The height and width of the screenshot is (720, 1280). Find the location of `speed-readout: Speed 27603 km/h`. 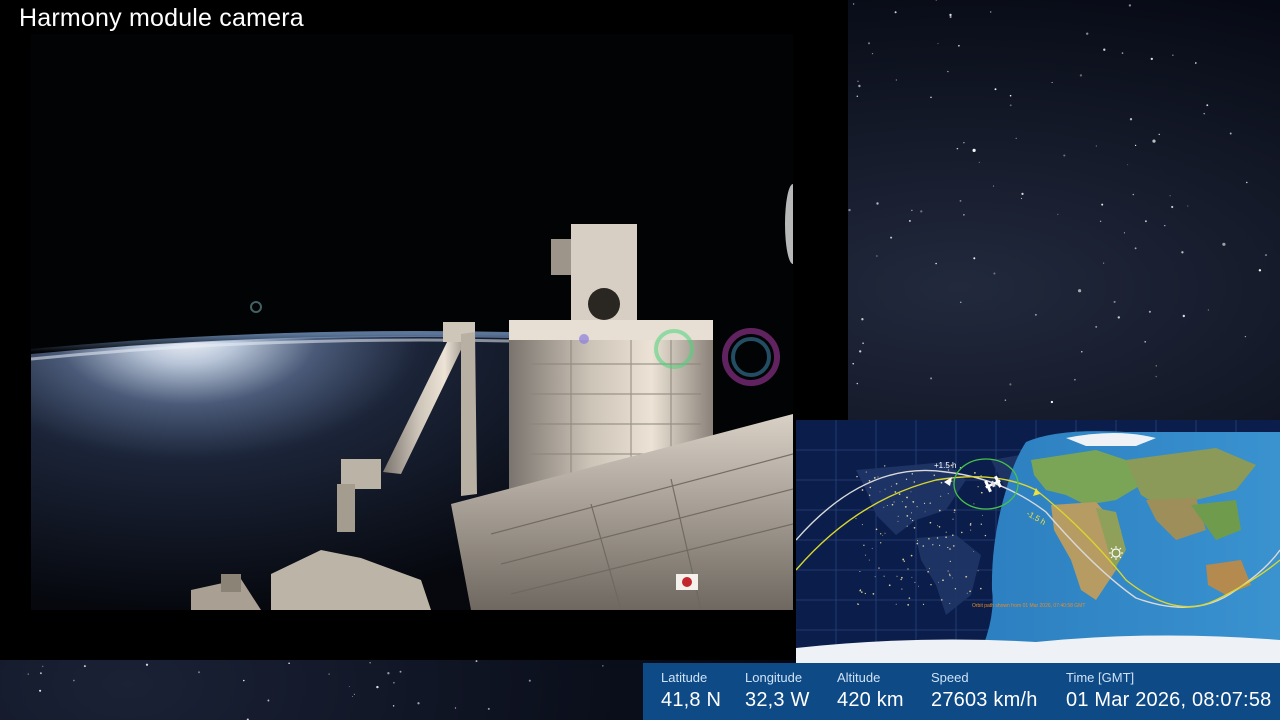

speed-readout: Speed 27603 km/h is located at coordinates (984, 691).